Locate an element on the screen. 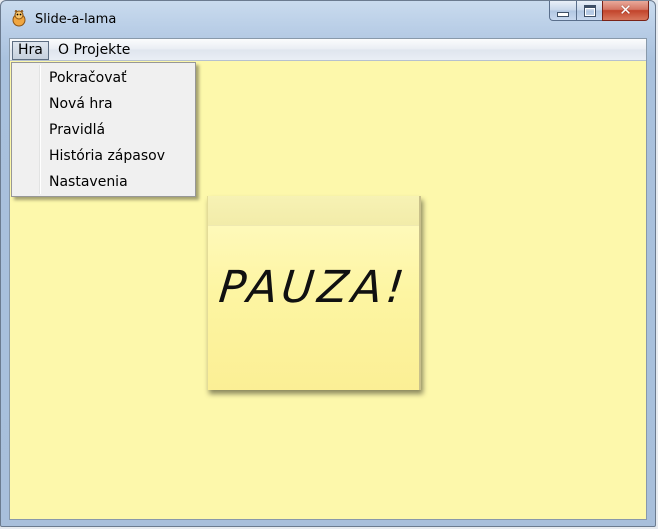 This screenshot has width=658, height=529. close-icon: ✕ is located at coordinates (625, 10).